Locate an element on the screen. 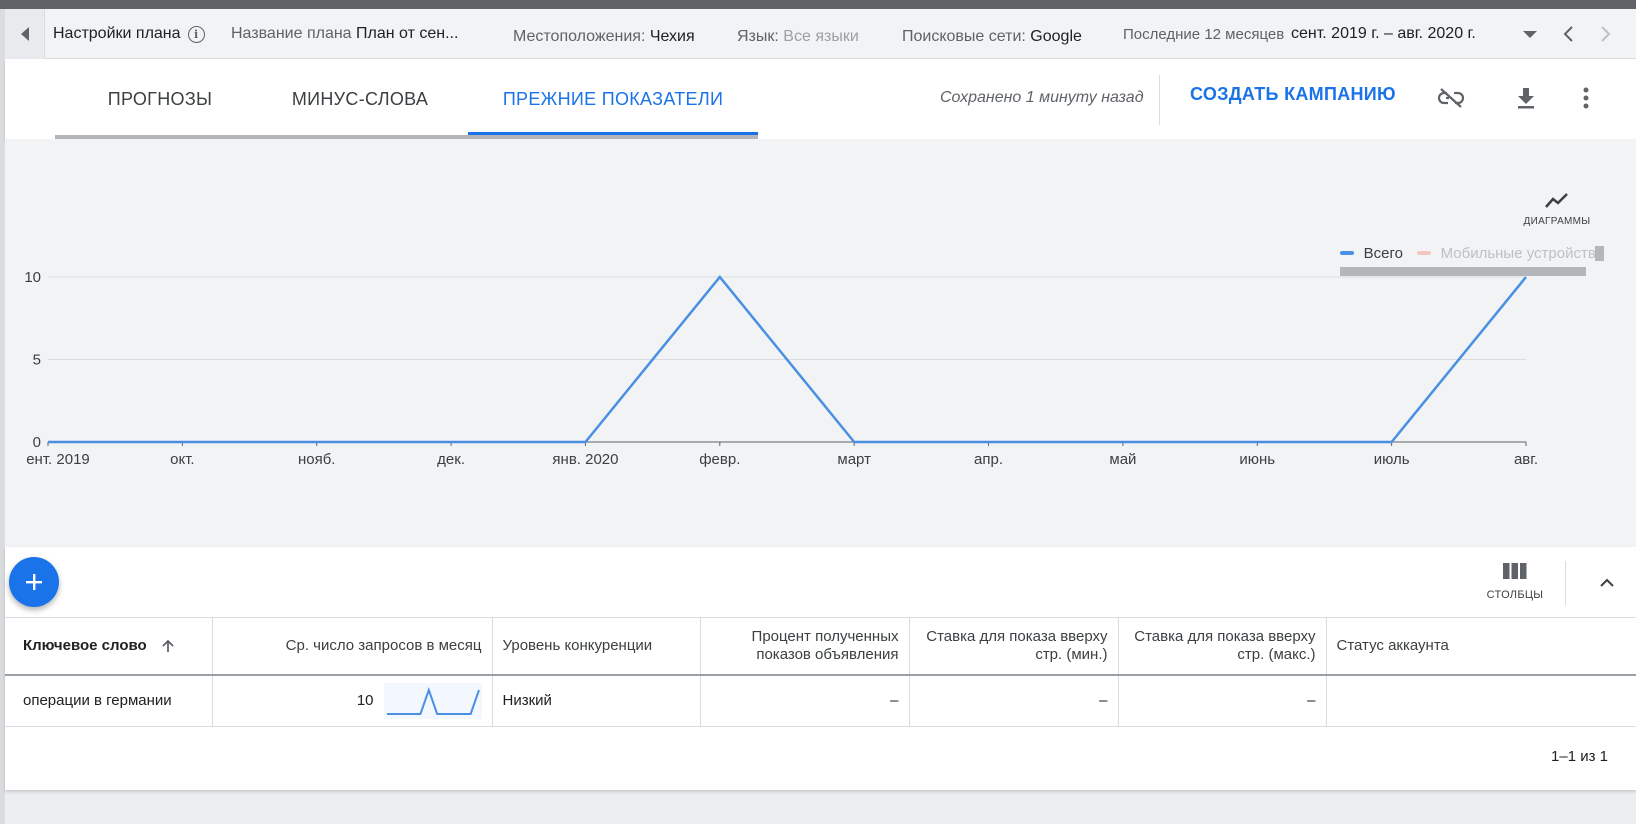 The height and width of the screenshot is (824, 1636). avg-searches-value: 10 is located at coordinates (365, 701).